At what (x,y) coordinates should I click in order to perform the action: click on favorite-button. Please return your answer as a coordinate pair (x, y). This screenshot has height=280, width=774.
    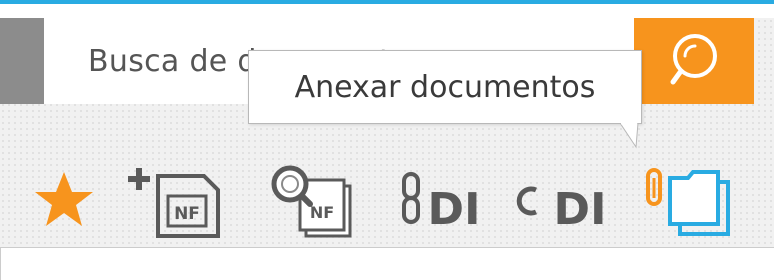
    Looking at the image, I should click on (64, 200).